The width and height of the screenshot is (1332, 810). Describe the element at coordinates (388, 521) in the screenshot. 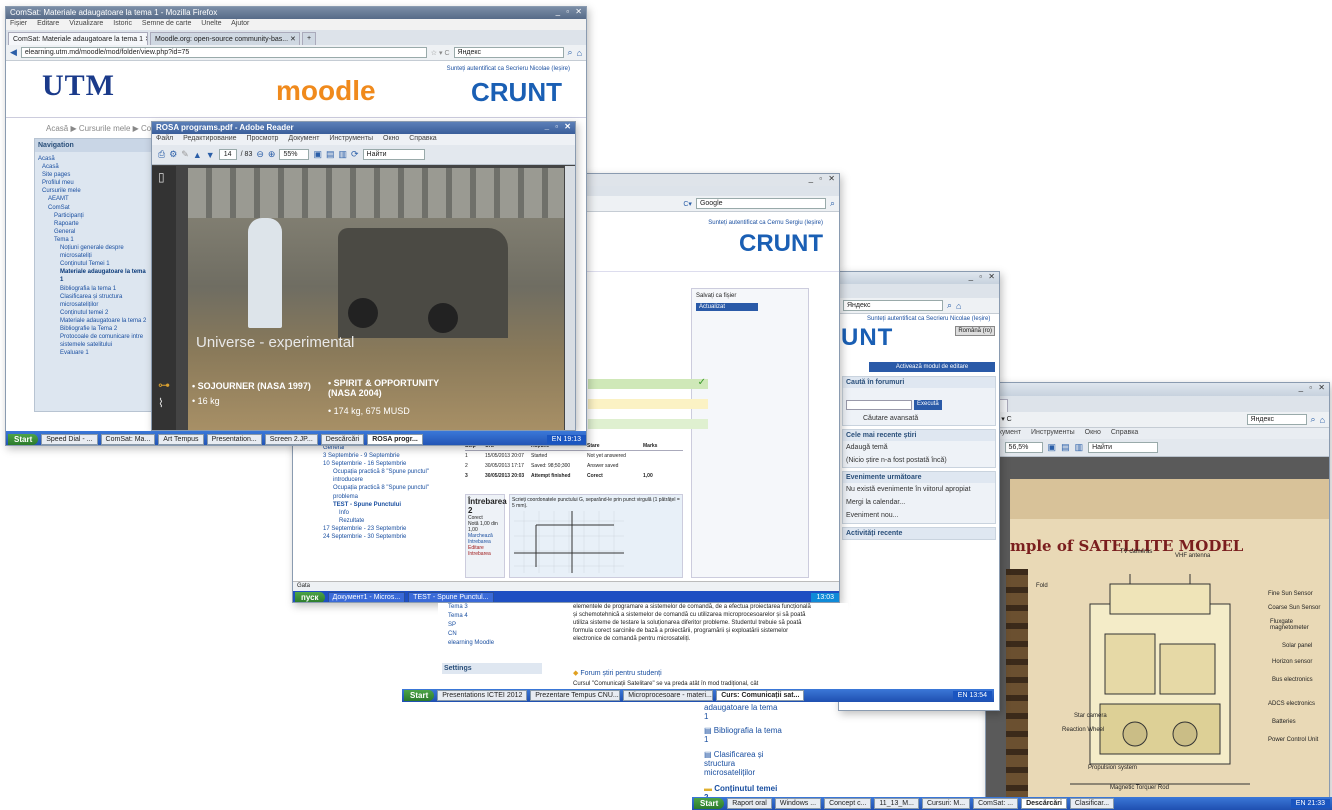

I see `nav-item: Rezultate` at that location.